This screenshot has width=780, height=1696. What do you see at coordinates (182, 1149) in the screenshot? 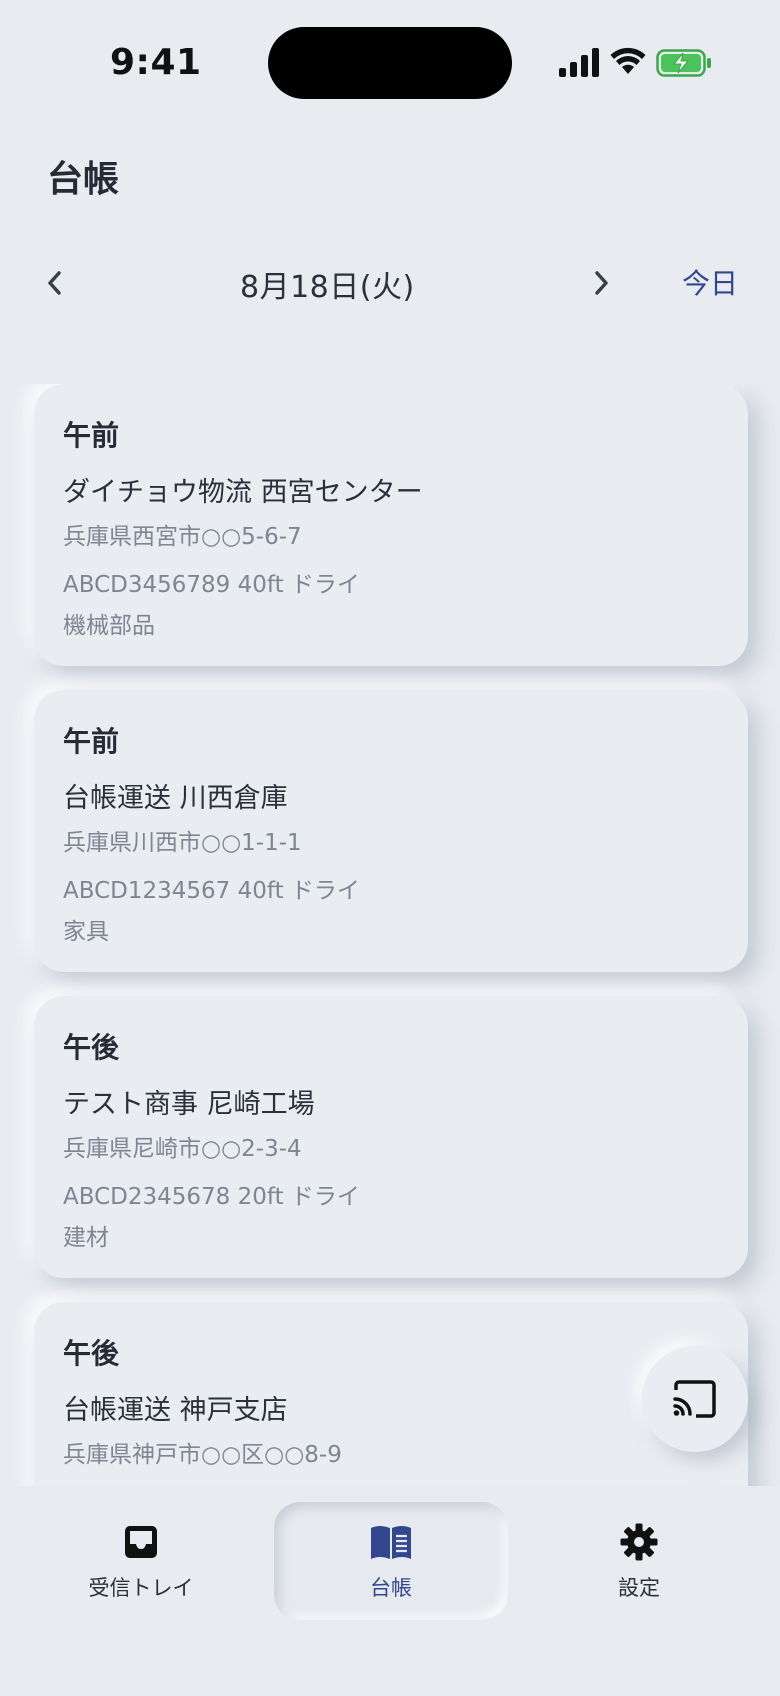
I see `card-address: 兵庫県尼崎市○○2-3-4` at bounding box center [182, 1149].